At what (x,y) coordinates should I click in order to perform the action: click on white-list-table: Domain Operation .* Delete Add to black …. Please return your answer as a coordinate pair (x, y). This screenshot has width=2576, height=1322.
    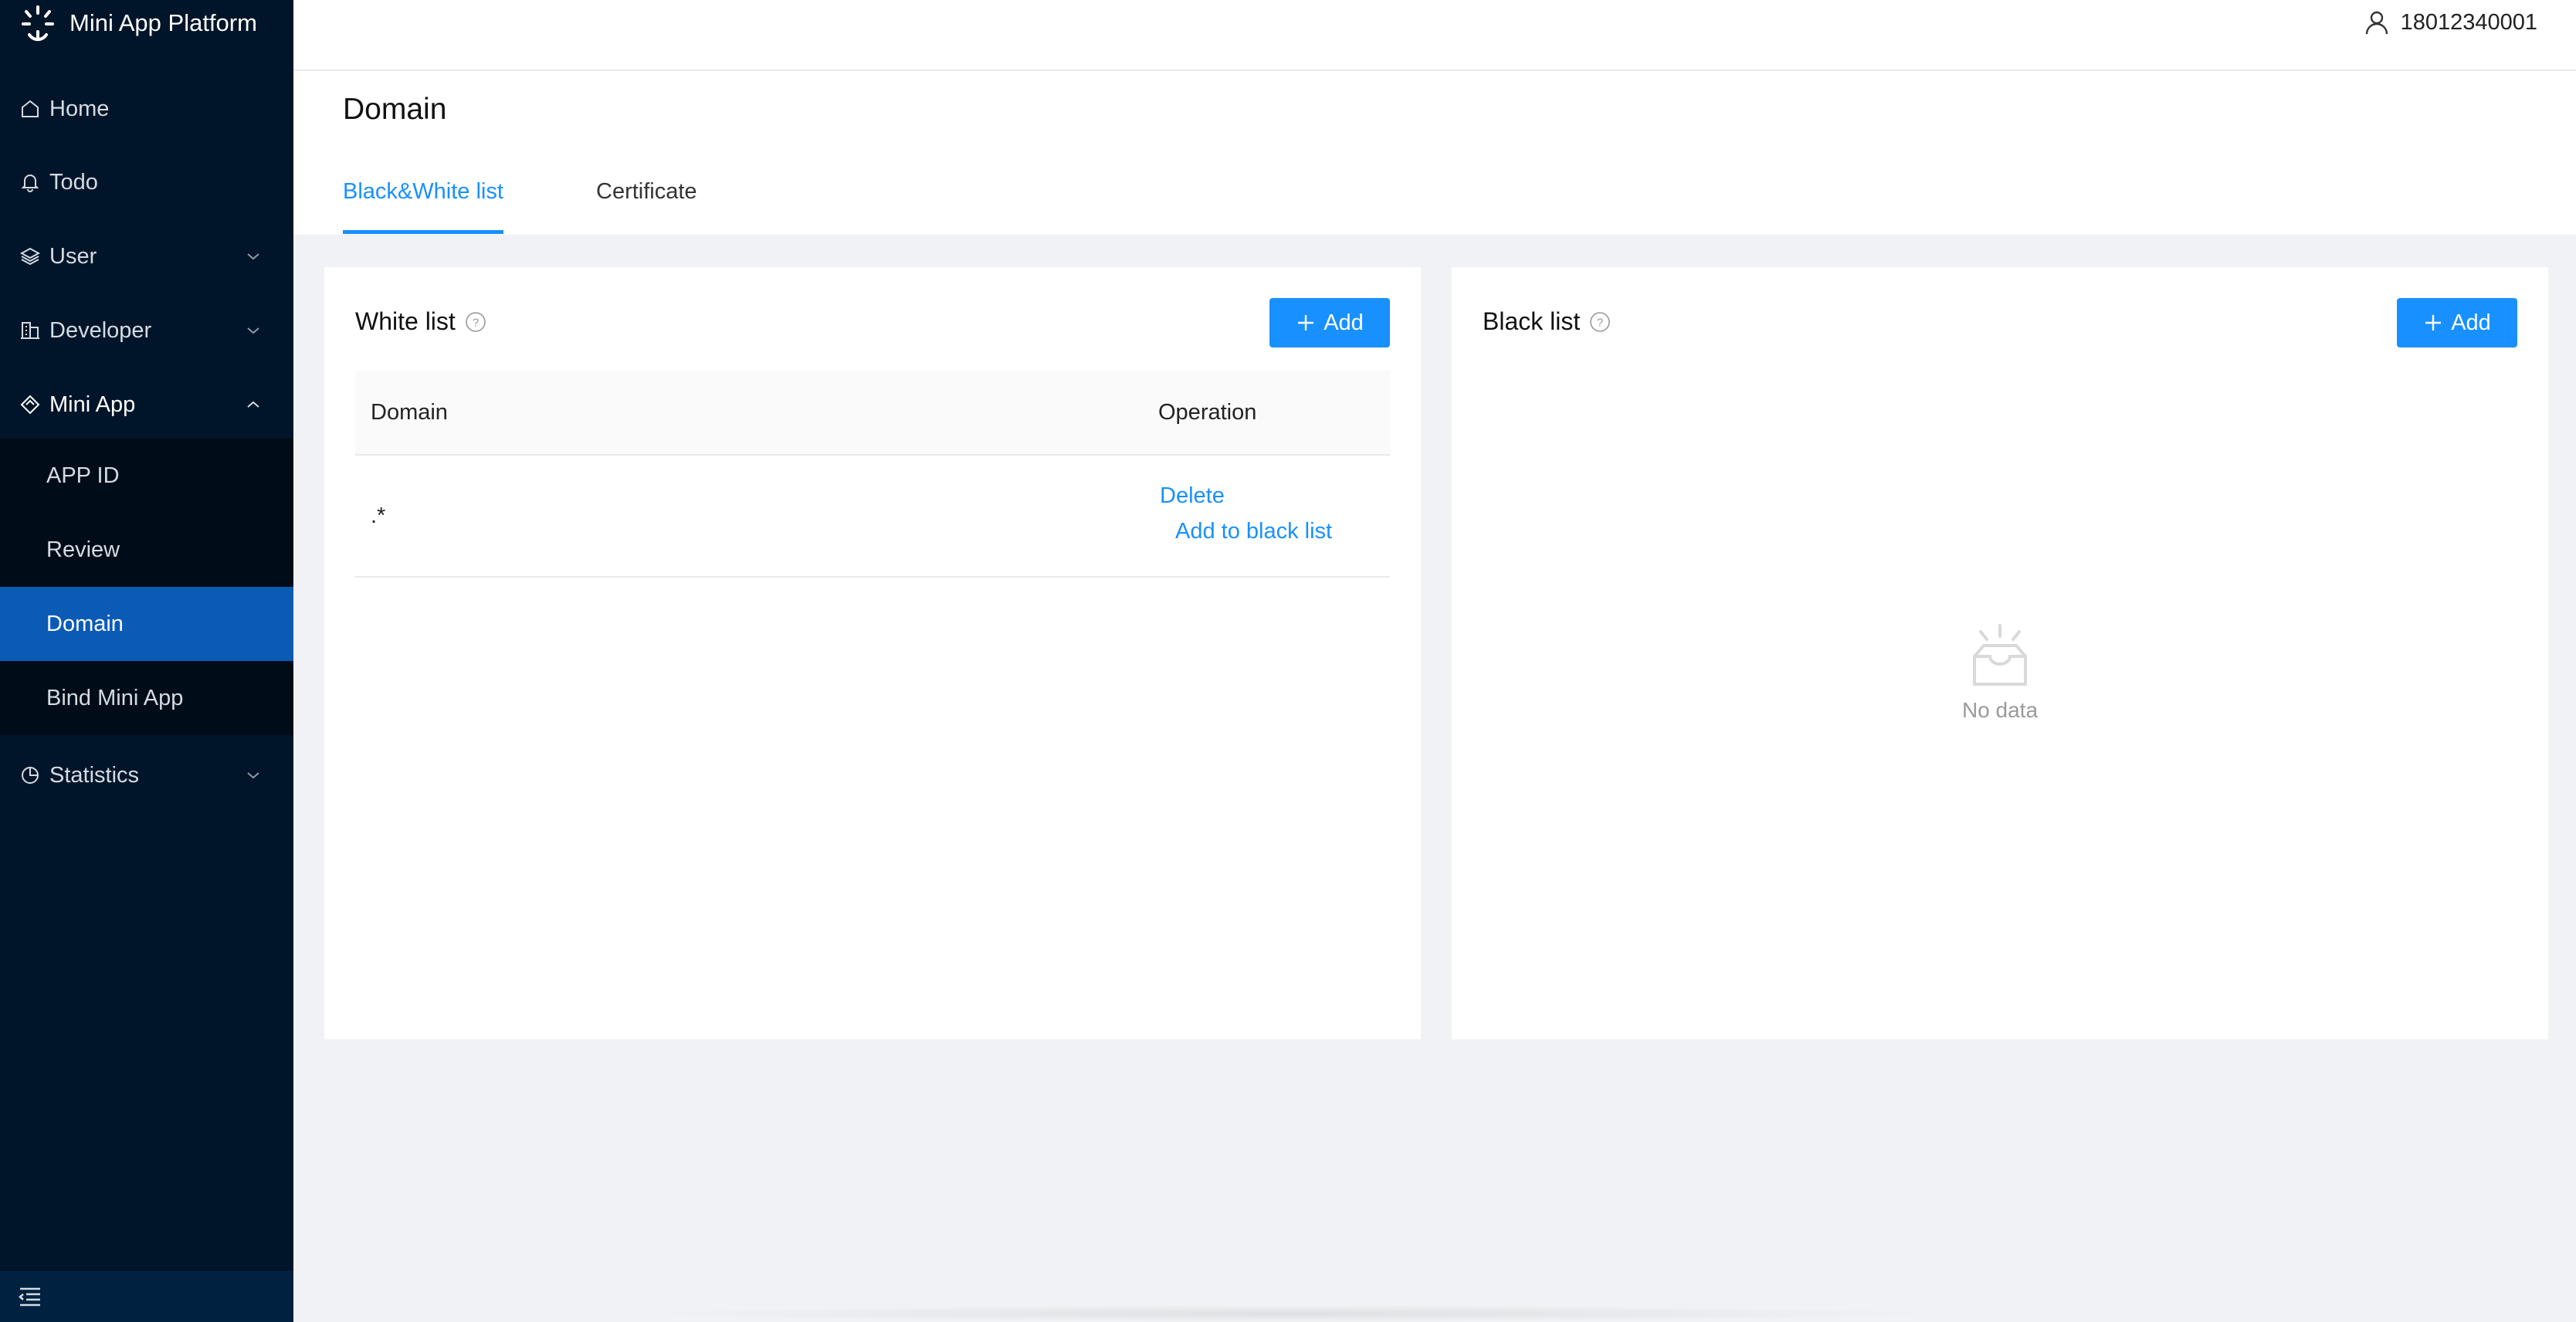
    Looking at the image, I should click on (872, 474).